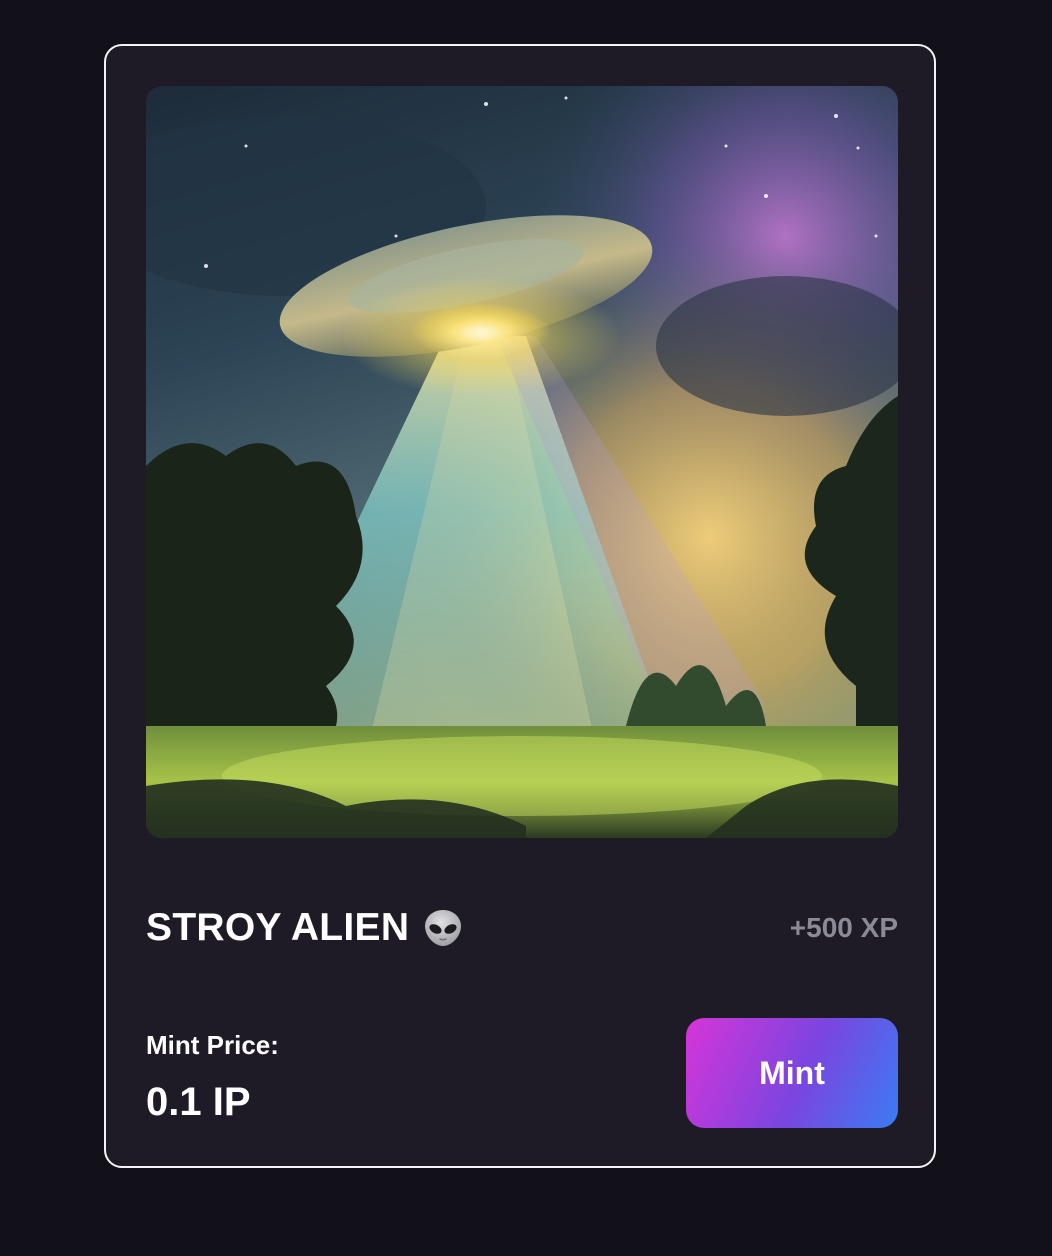 This screenshot has height=1256, width=1052. Describe the element at coordinates (443, 928) in the screenshot. I see `alien-icon` at that location.